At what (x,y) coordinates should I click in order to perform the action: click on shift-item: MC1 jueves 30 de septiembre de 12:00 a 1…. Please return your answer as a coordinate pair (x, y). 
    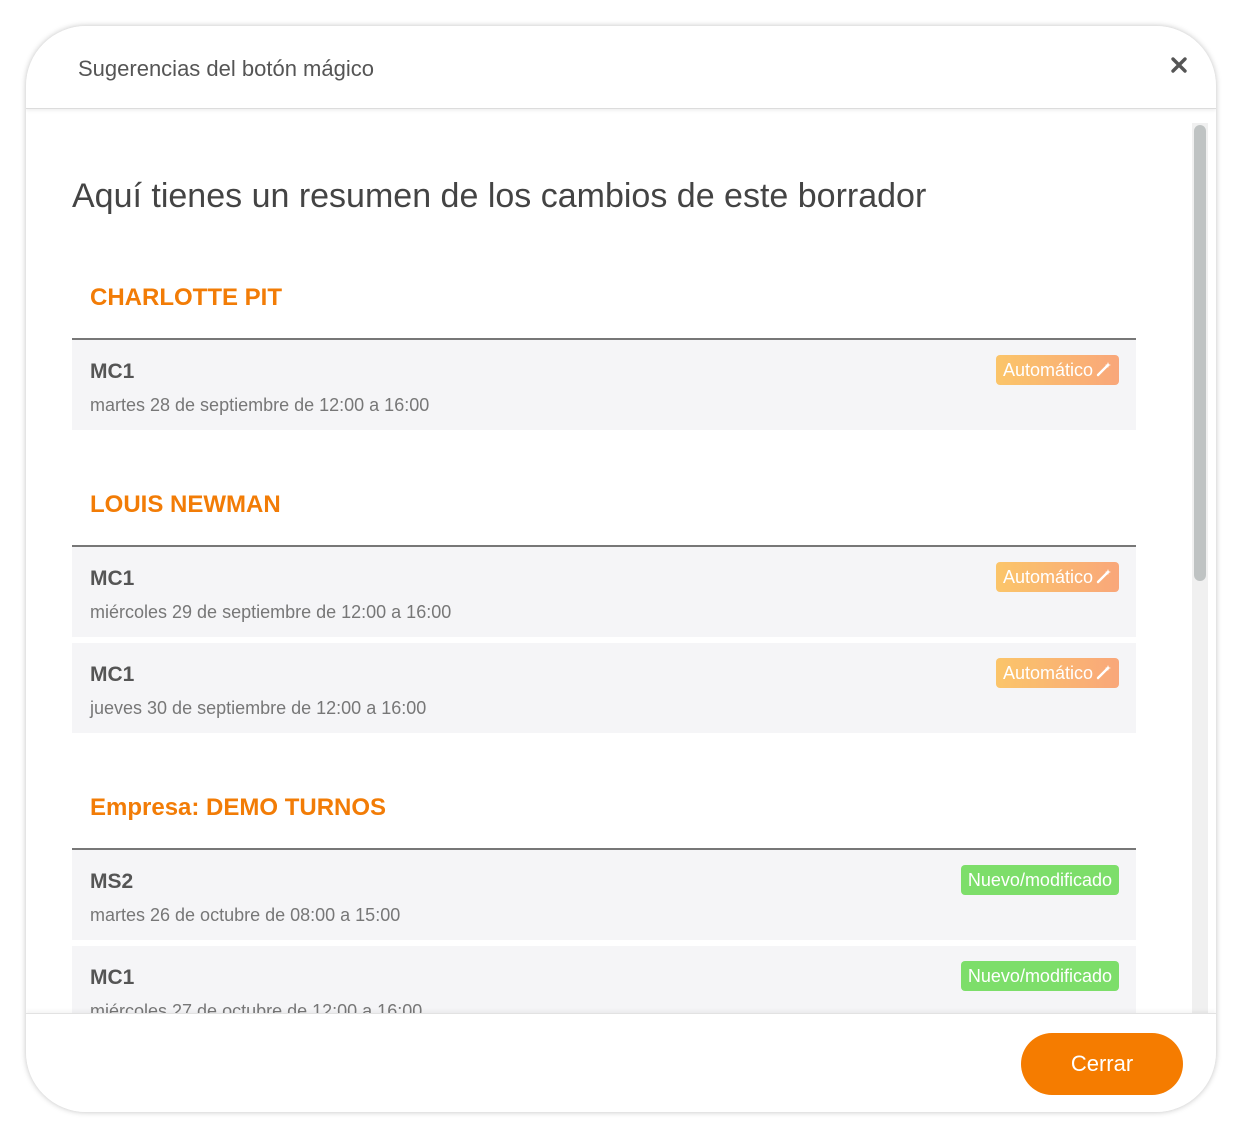
    Looking at the image, I should click on (604, 688).